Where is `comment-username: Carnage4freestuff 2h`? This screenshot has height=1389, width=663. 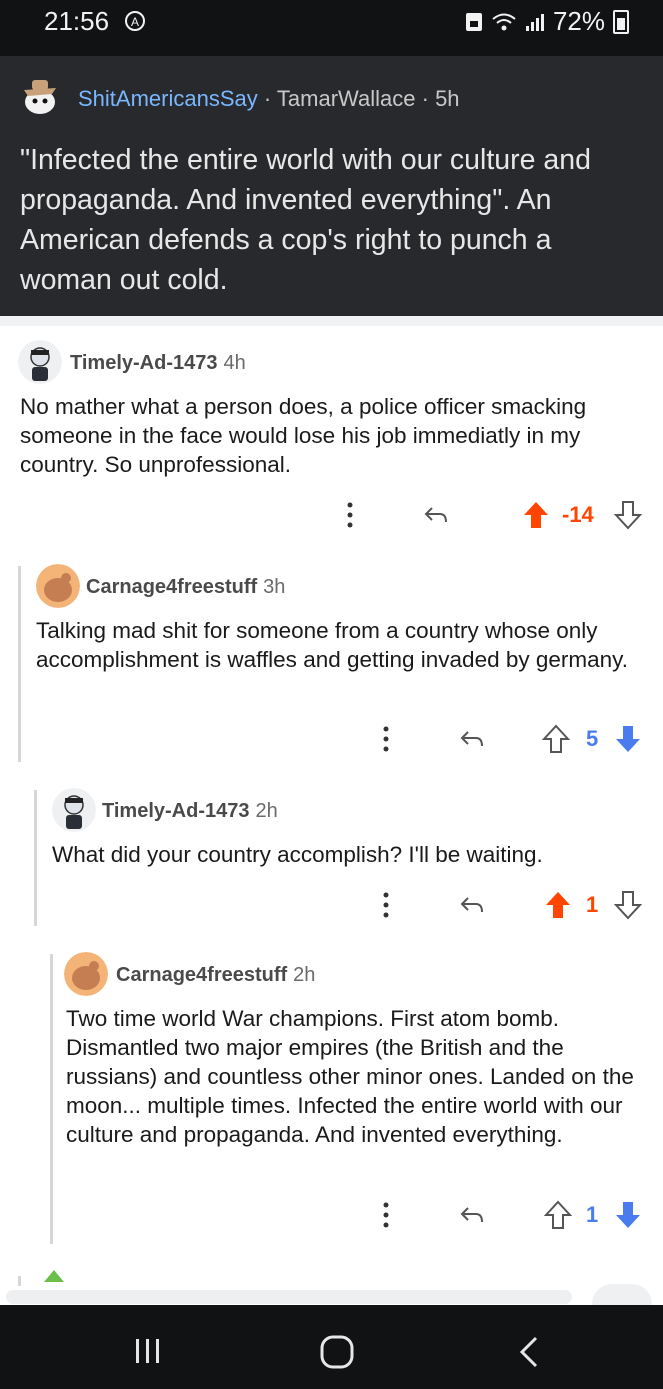 comment-username: Carnage4freestuff 2h is located at coordinates (215, 975).